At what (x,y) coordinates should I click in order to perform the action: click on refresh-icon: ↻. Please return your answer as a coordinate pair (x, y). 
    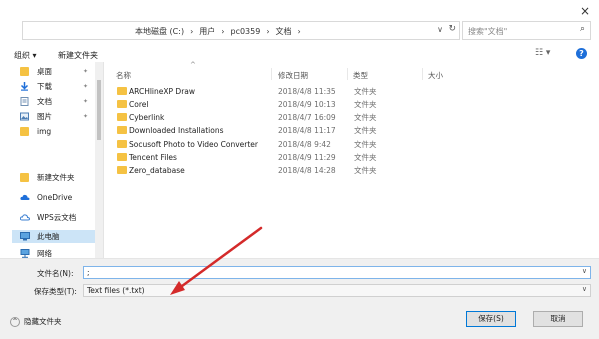
    Looking at the image, I should click on (452, 29).